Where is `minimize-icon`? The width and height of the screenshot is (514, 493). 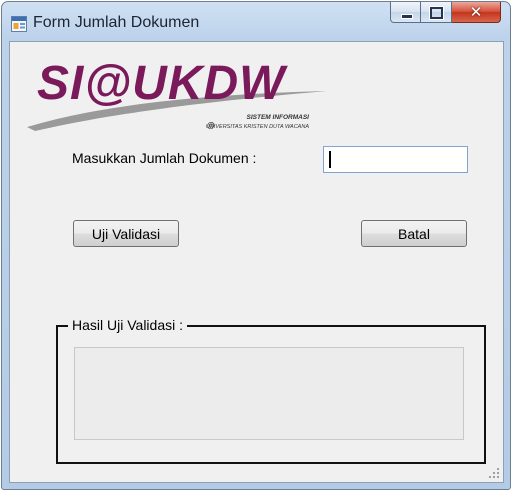
minimize-icon is located at coordinates (407, 16).